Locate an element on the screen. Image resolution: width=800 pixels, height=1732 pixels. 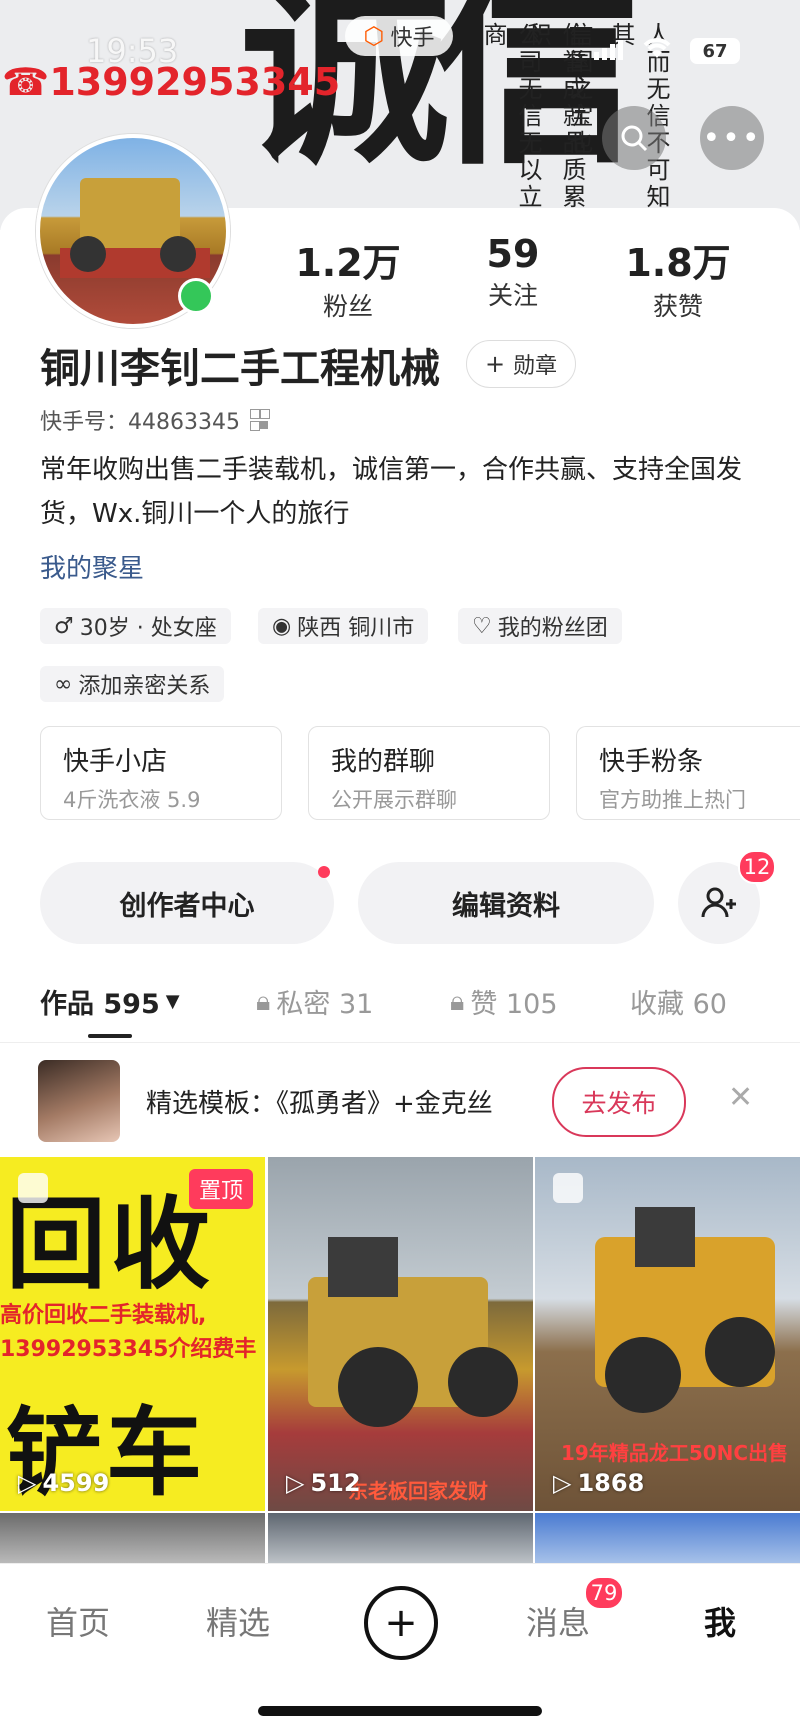
tag-add-relationship: ∞ 添加亲密关系 is located at coordinates (132, 684).